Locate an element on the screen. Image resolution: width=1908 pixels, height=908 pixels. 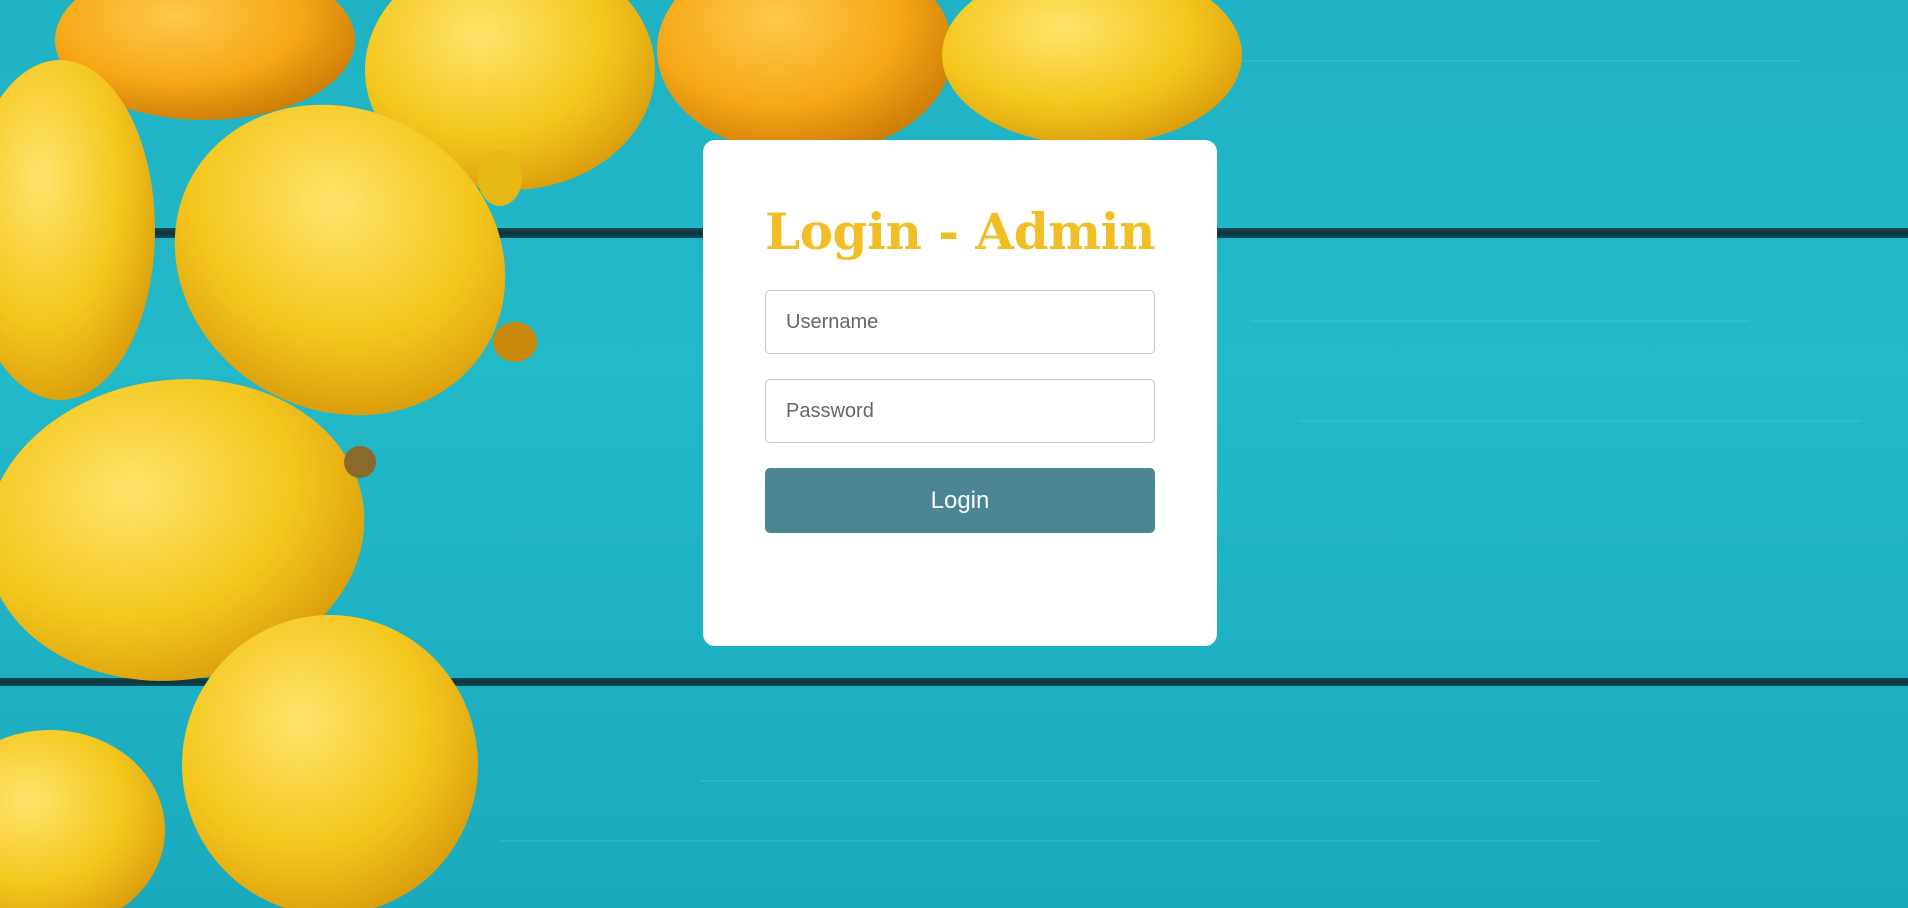
login-button: Login is located at coordinates (960, 500).